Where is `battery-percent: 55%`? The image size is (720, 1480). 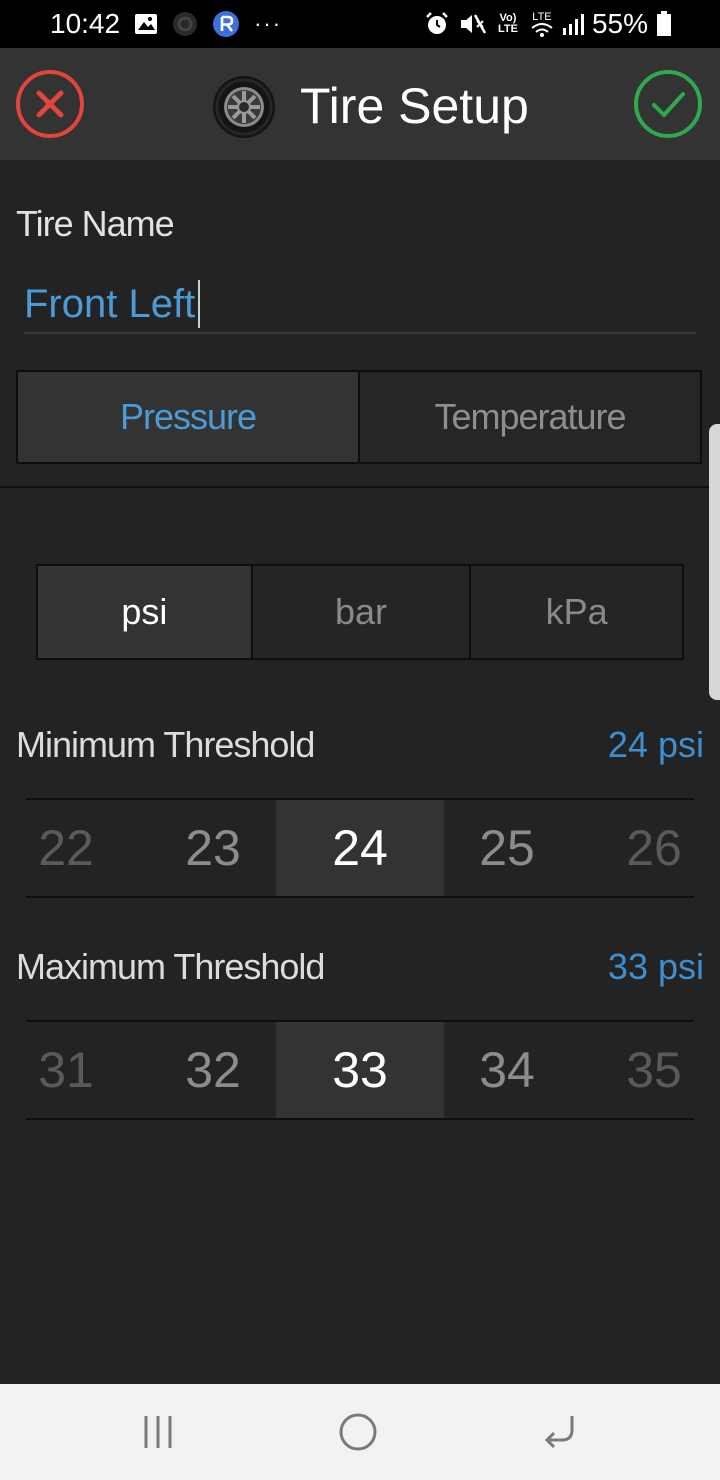 battery-percent: 55% is located at coordinates (619, 23).